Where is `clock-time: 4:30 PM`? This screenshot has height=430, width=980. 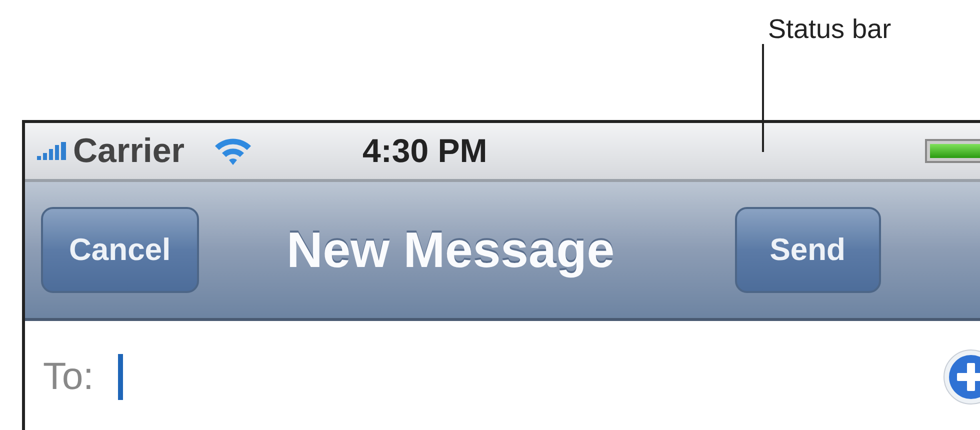
clock-time: 4:30 PM is located at coordinates (425, 151).